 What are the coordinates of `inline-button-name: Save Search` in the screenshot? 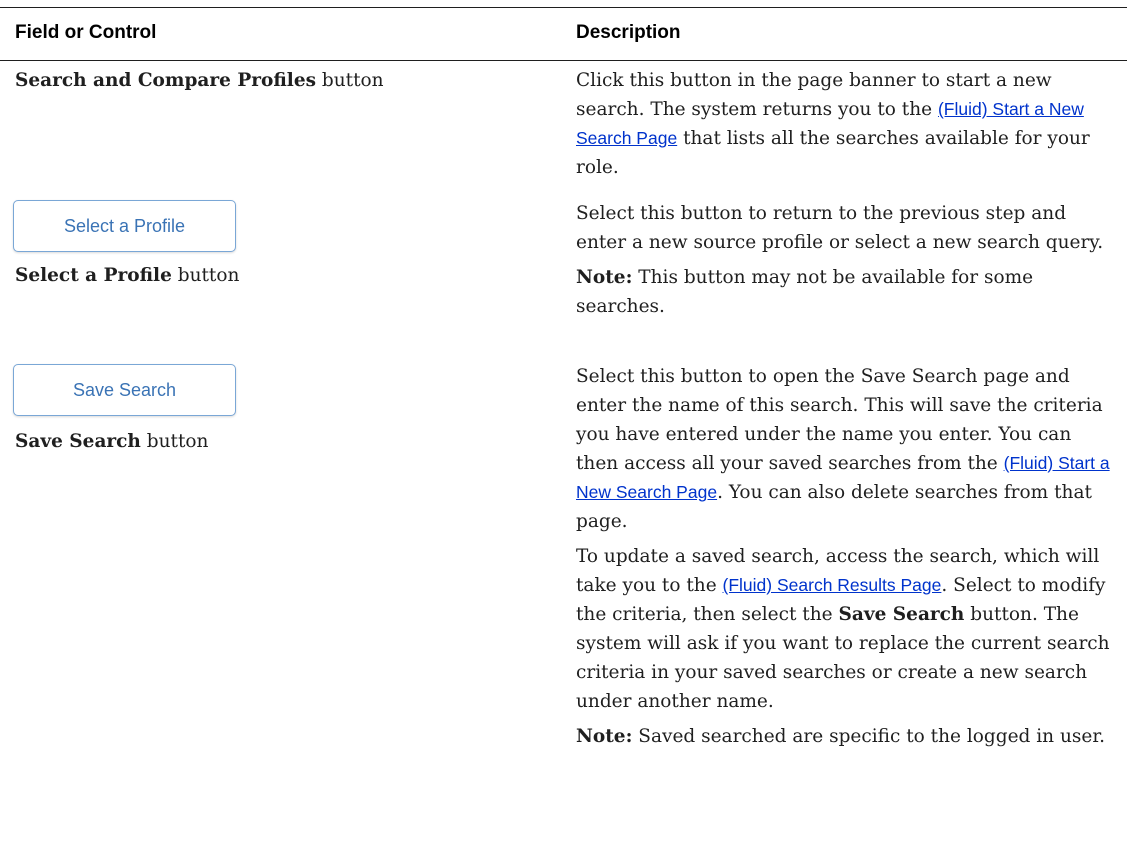 It's located at (901, 614).